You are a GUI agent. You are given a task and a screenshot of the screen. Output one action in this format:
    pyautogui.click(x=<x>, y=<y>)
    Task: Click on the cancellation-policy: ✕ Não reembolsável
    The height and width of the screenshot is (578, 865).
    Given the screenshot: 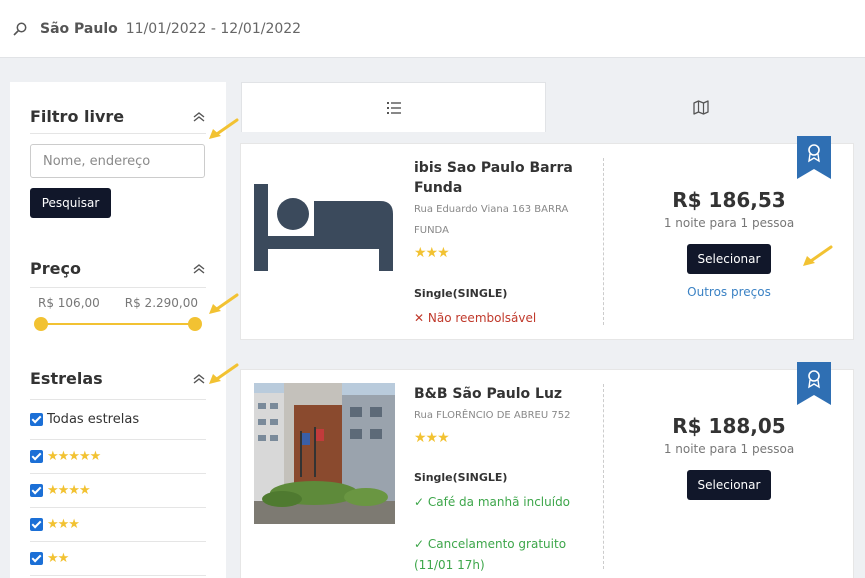 What is the action you would take?
    pyautogui.click(x=504, y=318)
    